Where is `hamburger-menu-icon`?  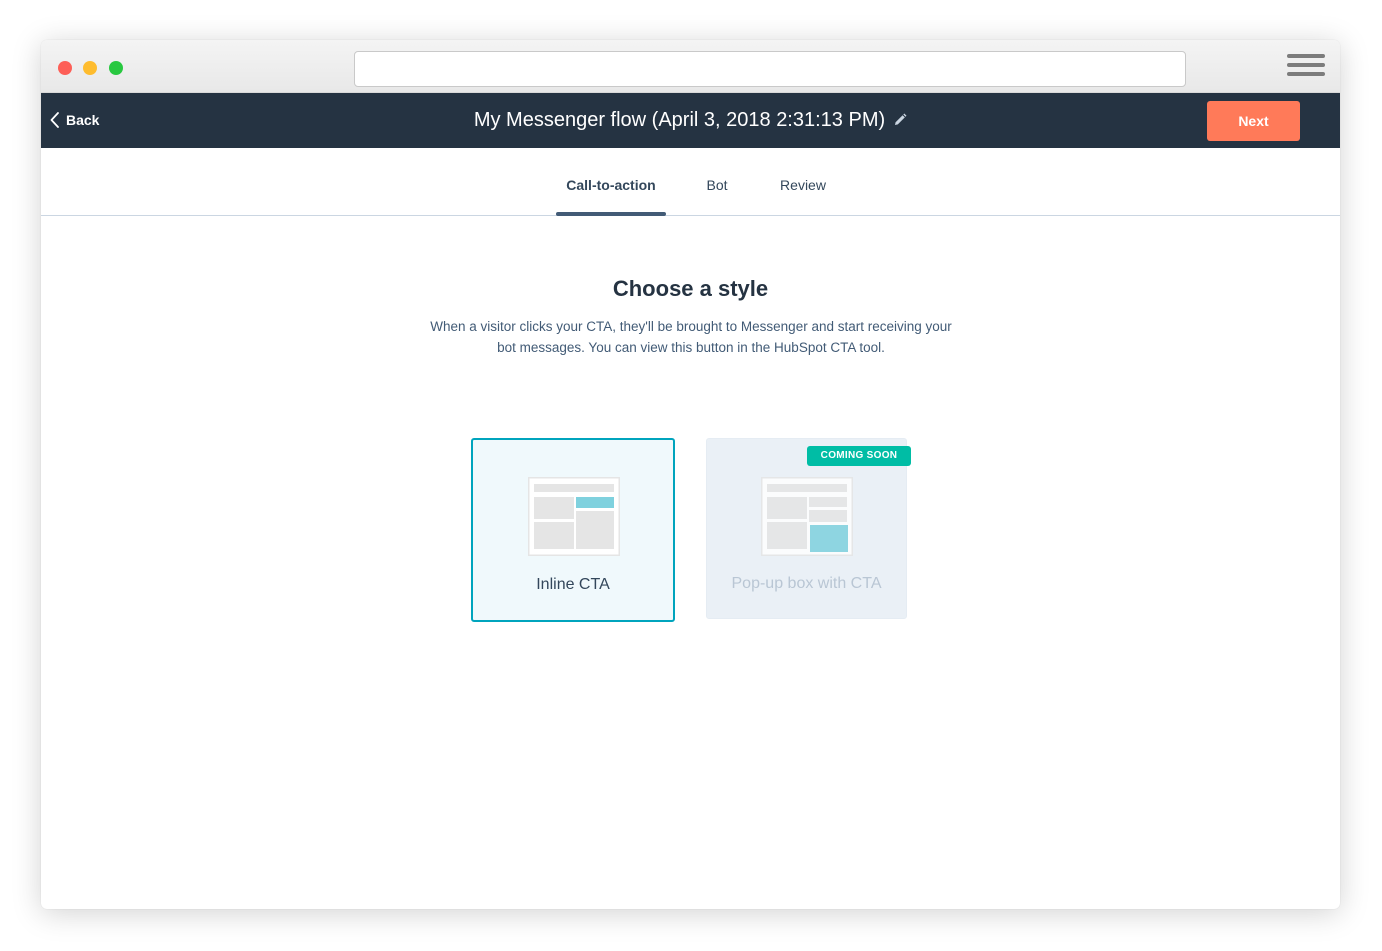
hamburger-menu-icon is located at coordinates (1306, 66).